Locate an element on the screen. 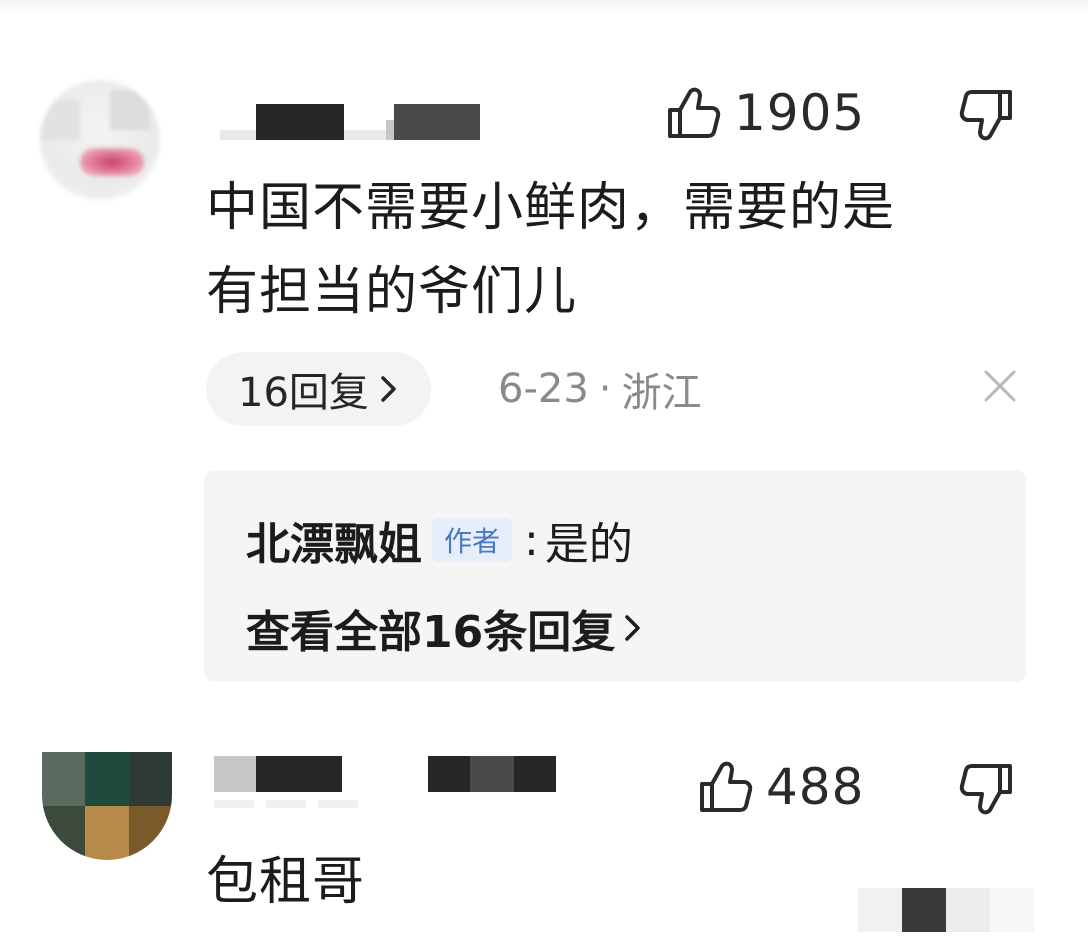  like-count: 488 is located at coordinates (815, 787).